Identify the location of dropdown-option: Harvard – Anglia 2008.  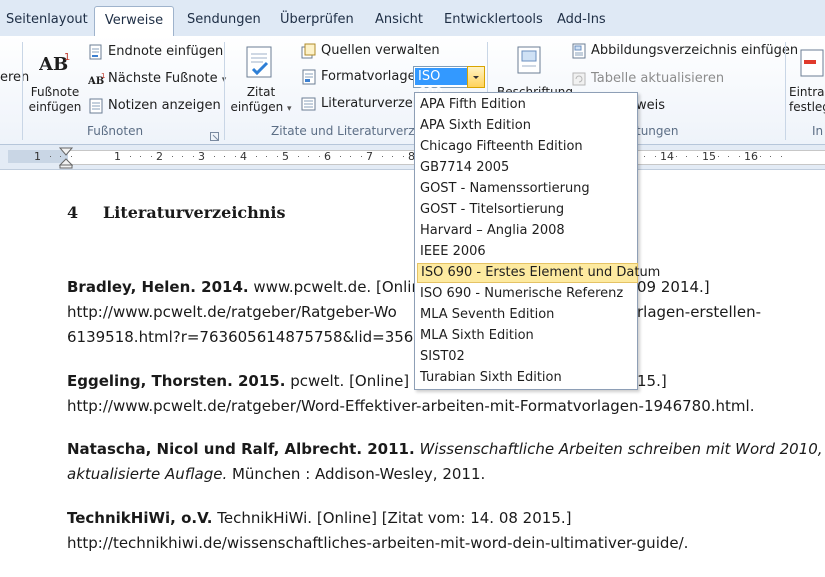
(526, 231).